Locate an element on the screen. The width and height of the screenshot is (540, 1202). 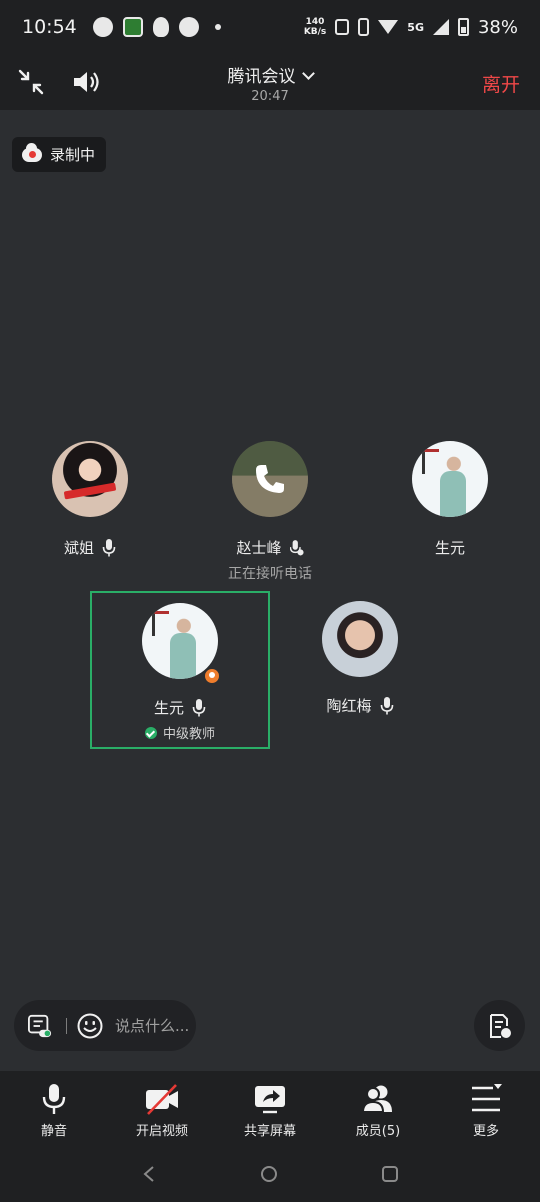
network-speed: 140 KB/s is located at coordinates (315, 27).